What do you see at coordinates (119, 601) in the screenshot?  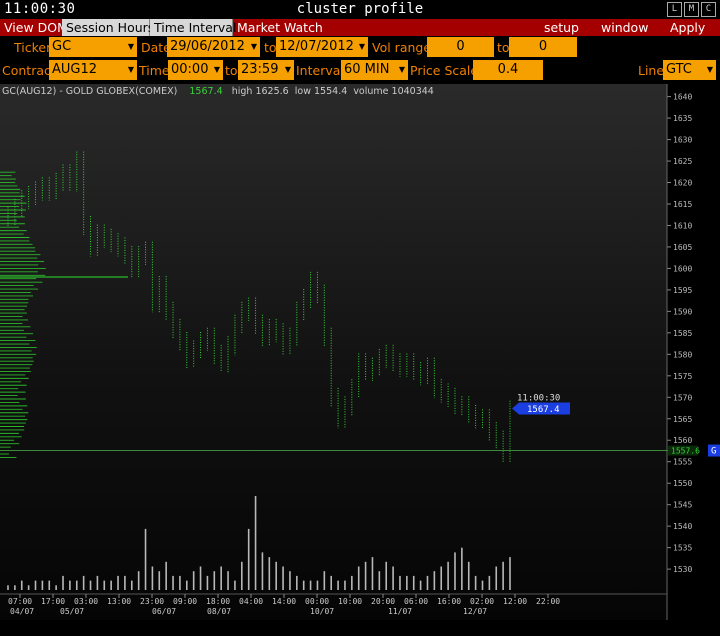 I see `x-tick-label: 13:00` at bounding box center [119, 601].